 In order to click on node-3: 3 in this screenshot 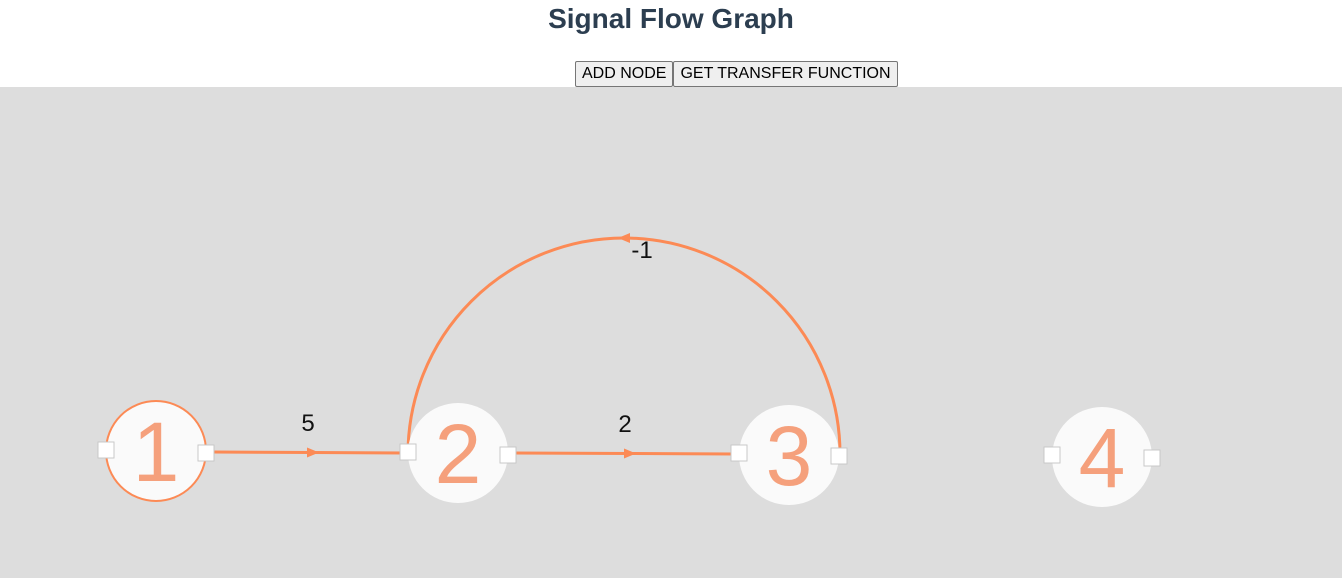, I will do `click(789, 455)`.